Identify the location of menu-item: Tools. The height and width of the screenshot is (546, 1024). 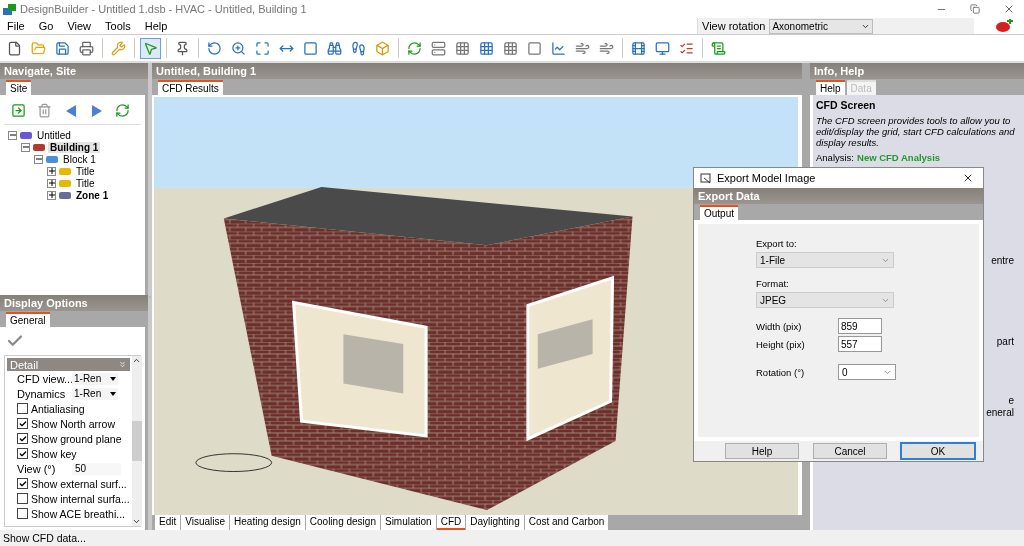
(118, 26).